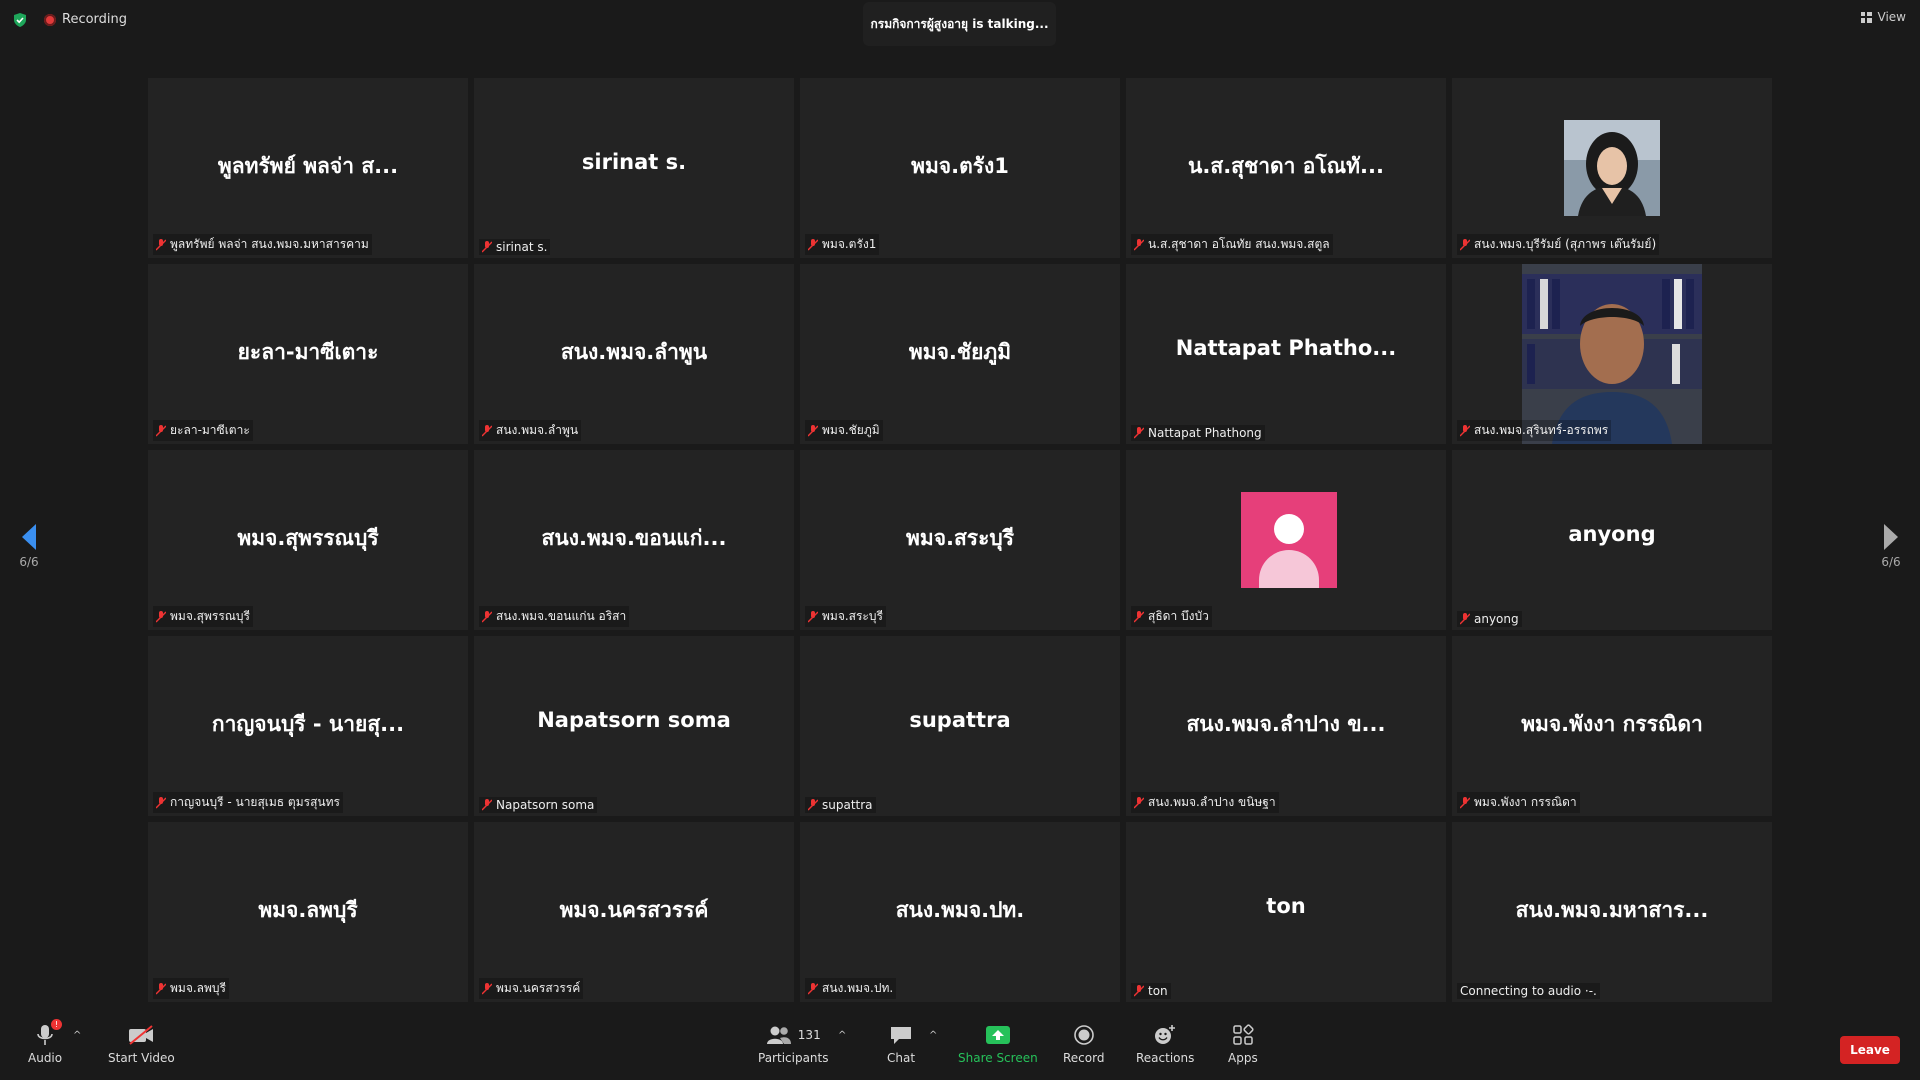  Describe the element at coordinates (210, 616) in the screenshot. I see `participant-label-text: พมจ.สุพรรณบุรี` at that location.